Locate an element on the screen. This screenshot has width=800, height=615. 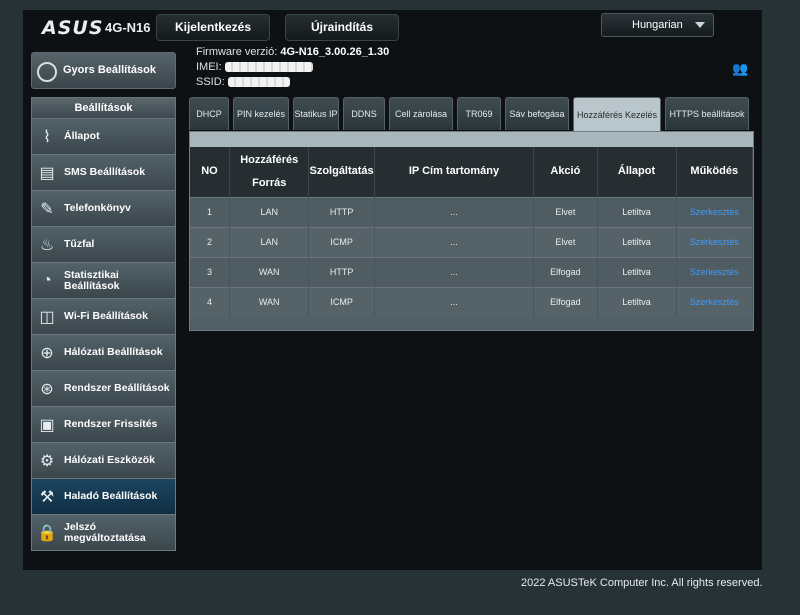
column-header: Szolgáltatás is located at coordinates (341, 172).